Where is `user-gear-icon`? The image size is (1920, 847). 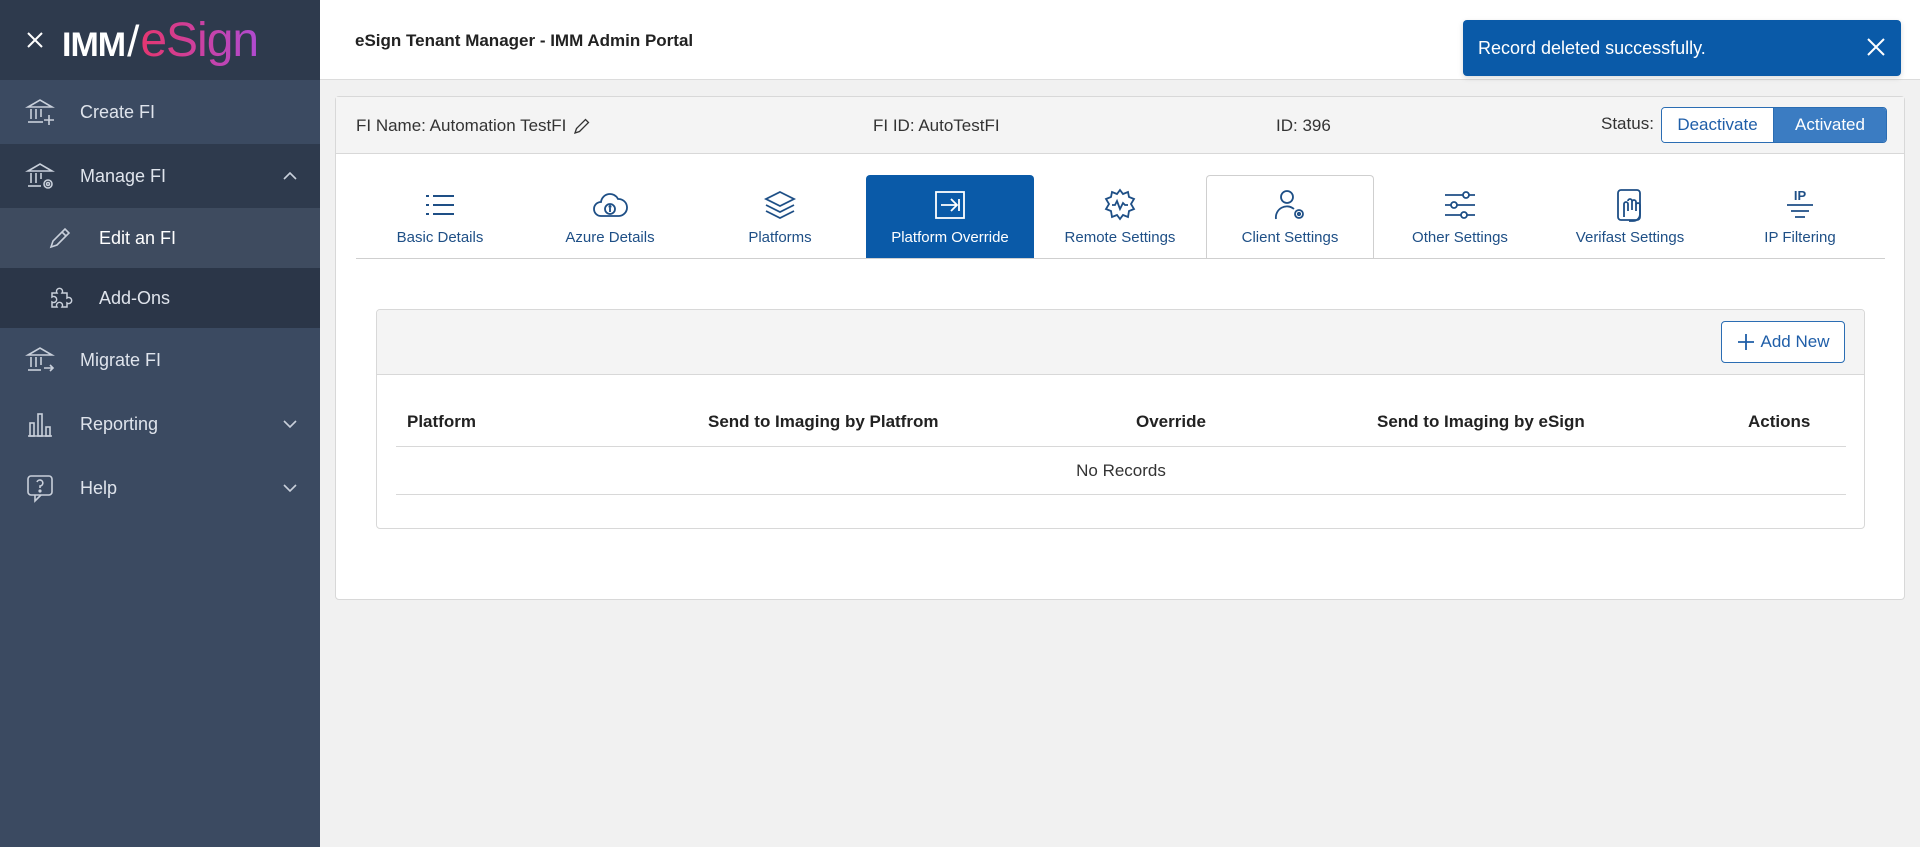 user-gear-icon is located at coordinates (1290, 205).